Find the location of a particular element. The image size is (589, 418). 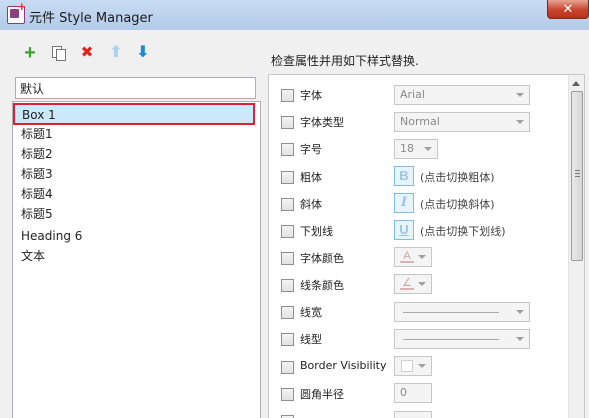

font-size-checkbox is located at coordinates (287, 149).